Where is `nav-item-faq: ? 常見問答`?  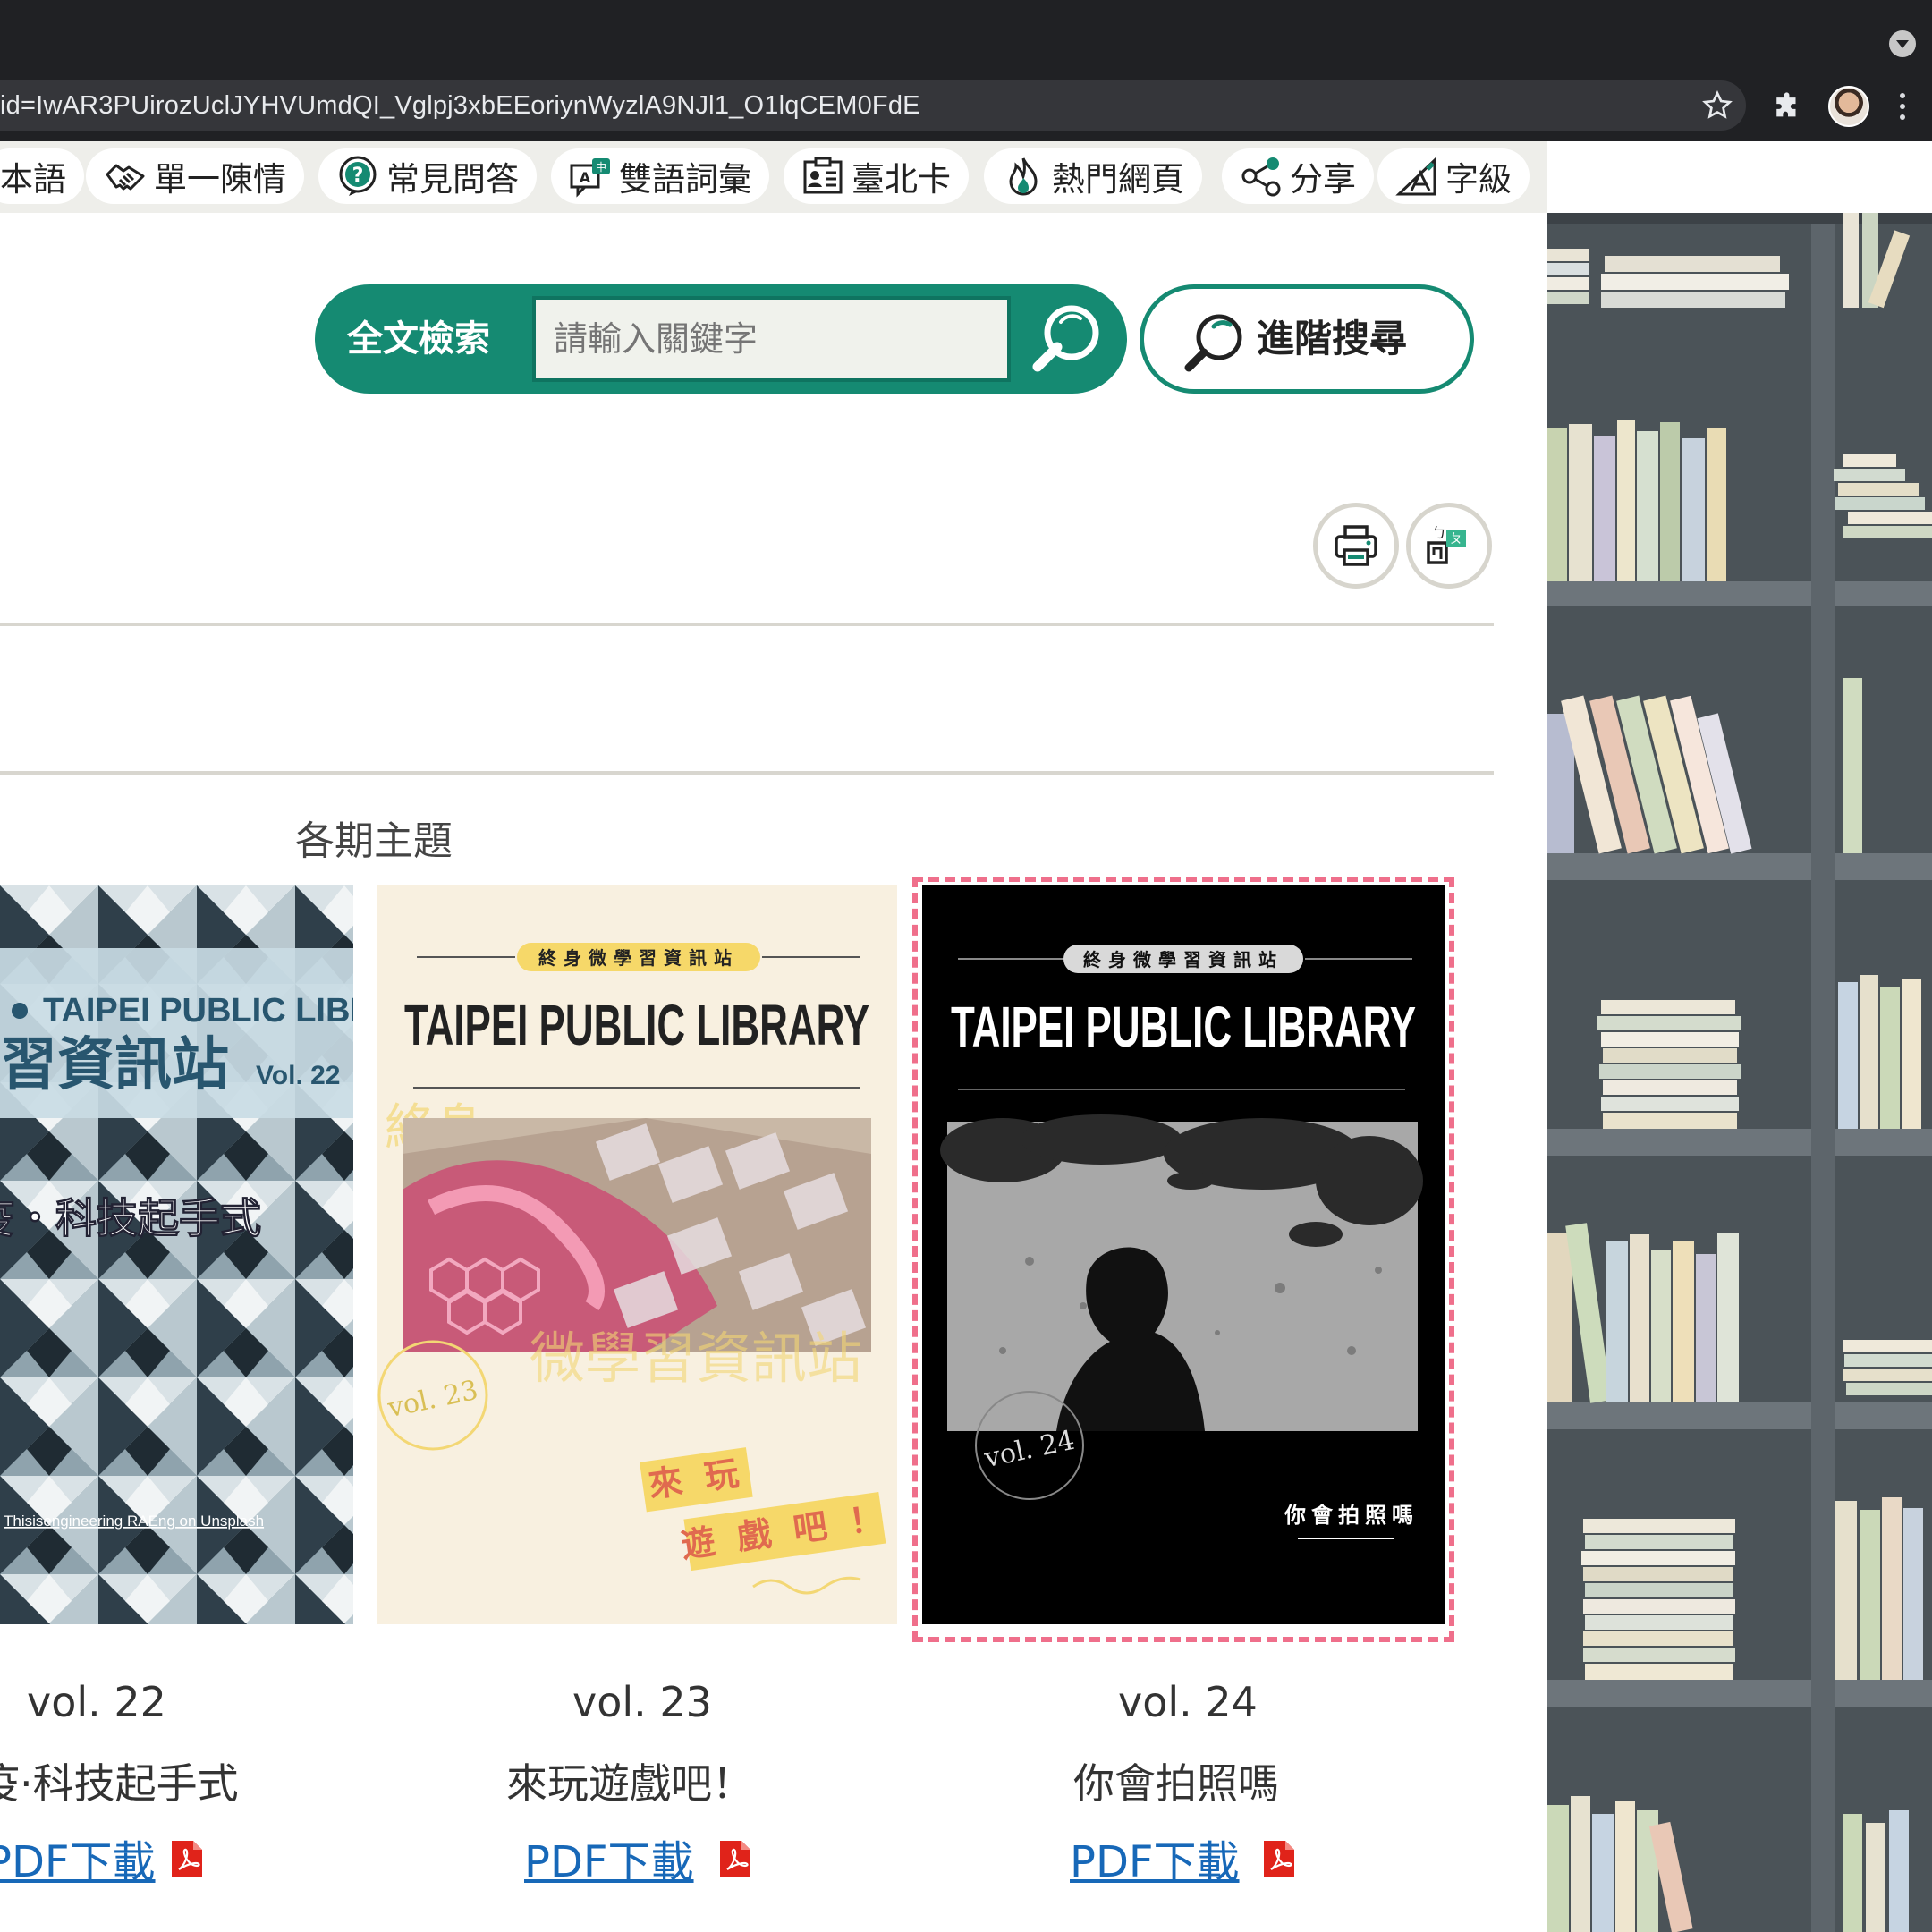
nav-item-faq: ? 常見問答 is located at coordinates (427, 176).